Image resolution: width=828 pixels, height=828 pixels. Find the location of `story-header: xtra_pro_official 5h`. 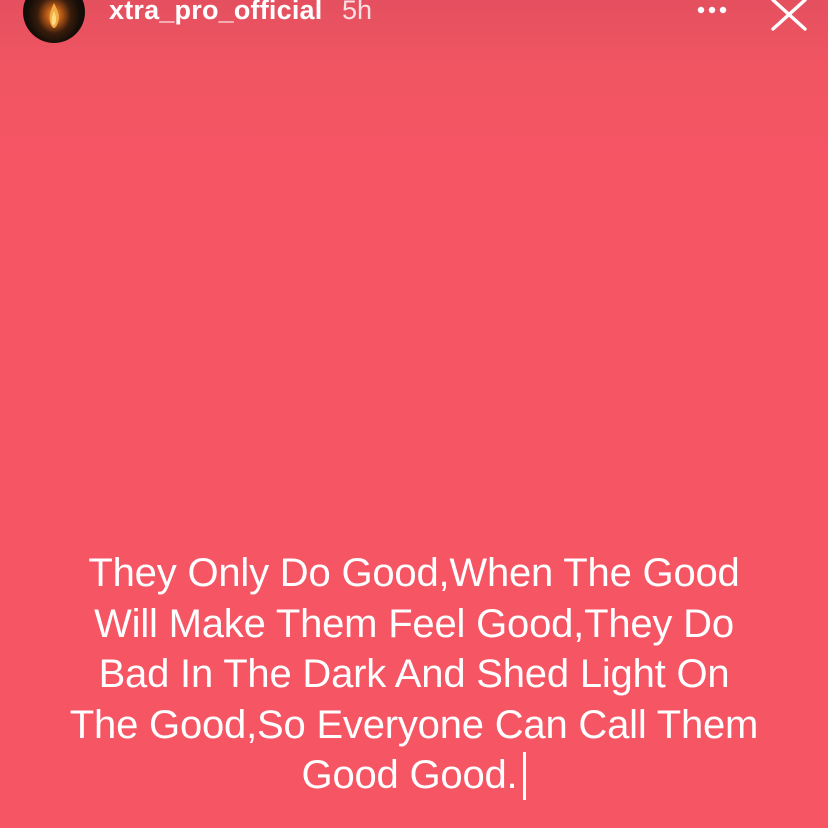

story-header: xtra_pro_official 5h is located at coordinates (414, 25).